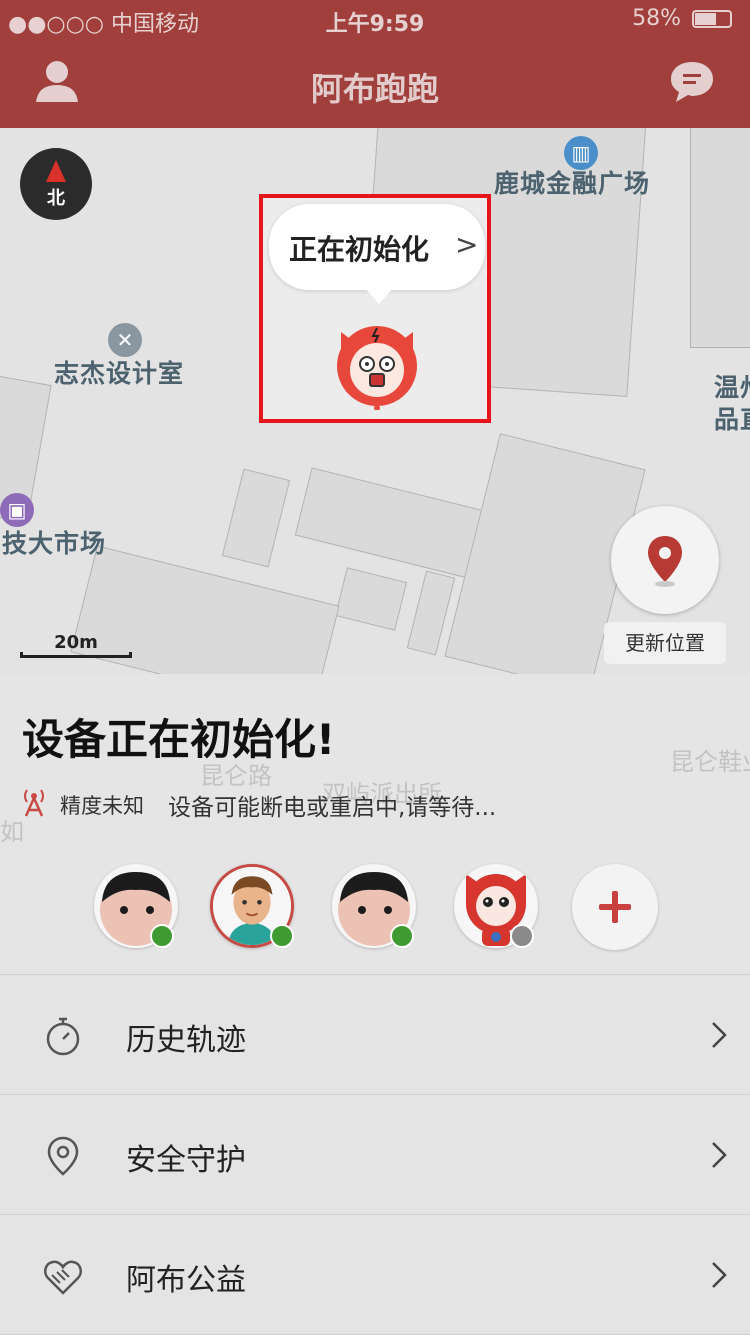 This screenshot has width=750, height=1335. Describe the element at coordinates (102, 806) in the screenshot. I see `accuracy-label: 精度未知` at that location.